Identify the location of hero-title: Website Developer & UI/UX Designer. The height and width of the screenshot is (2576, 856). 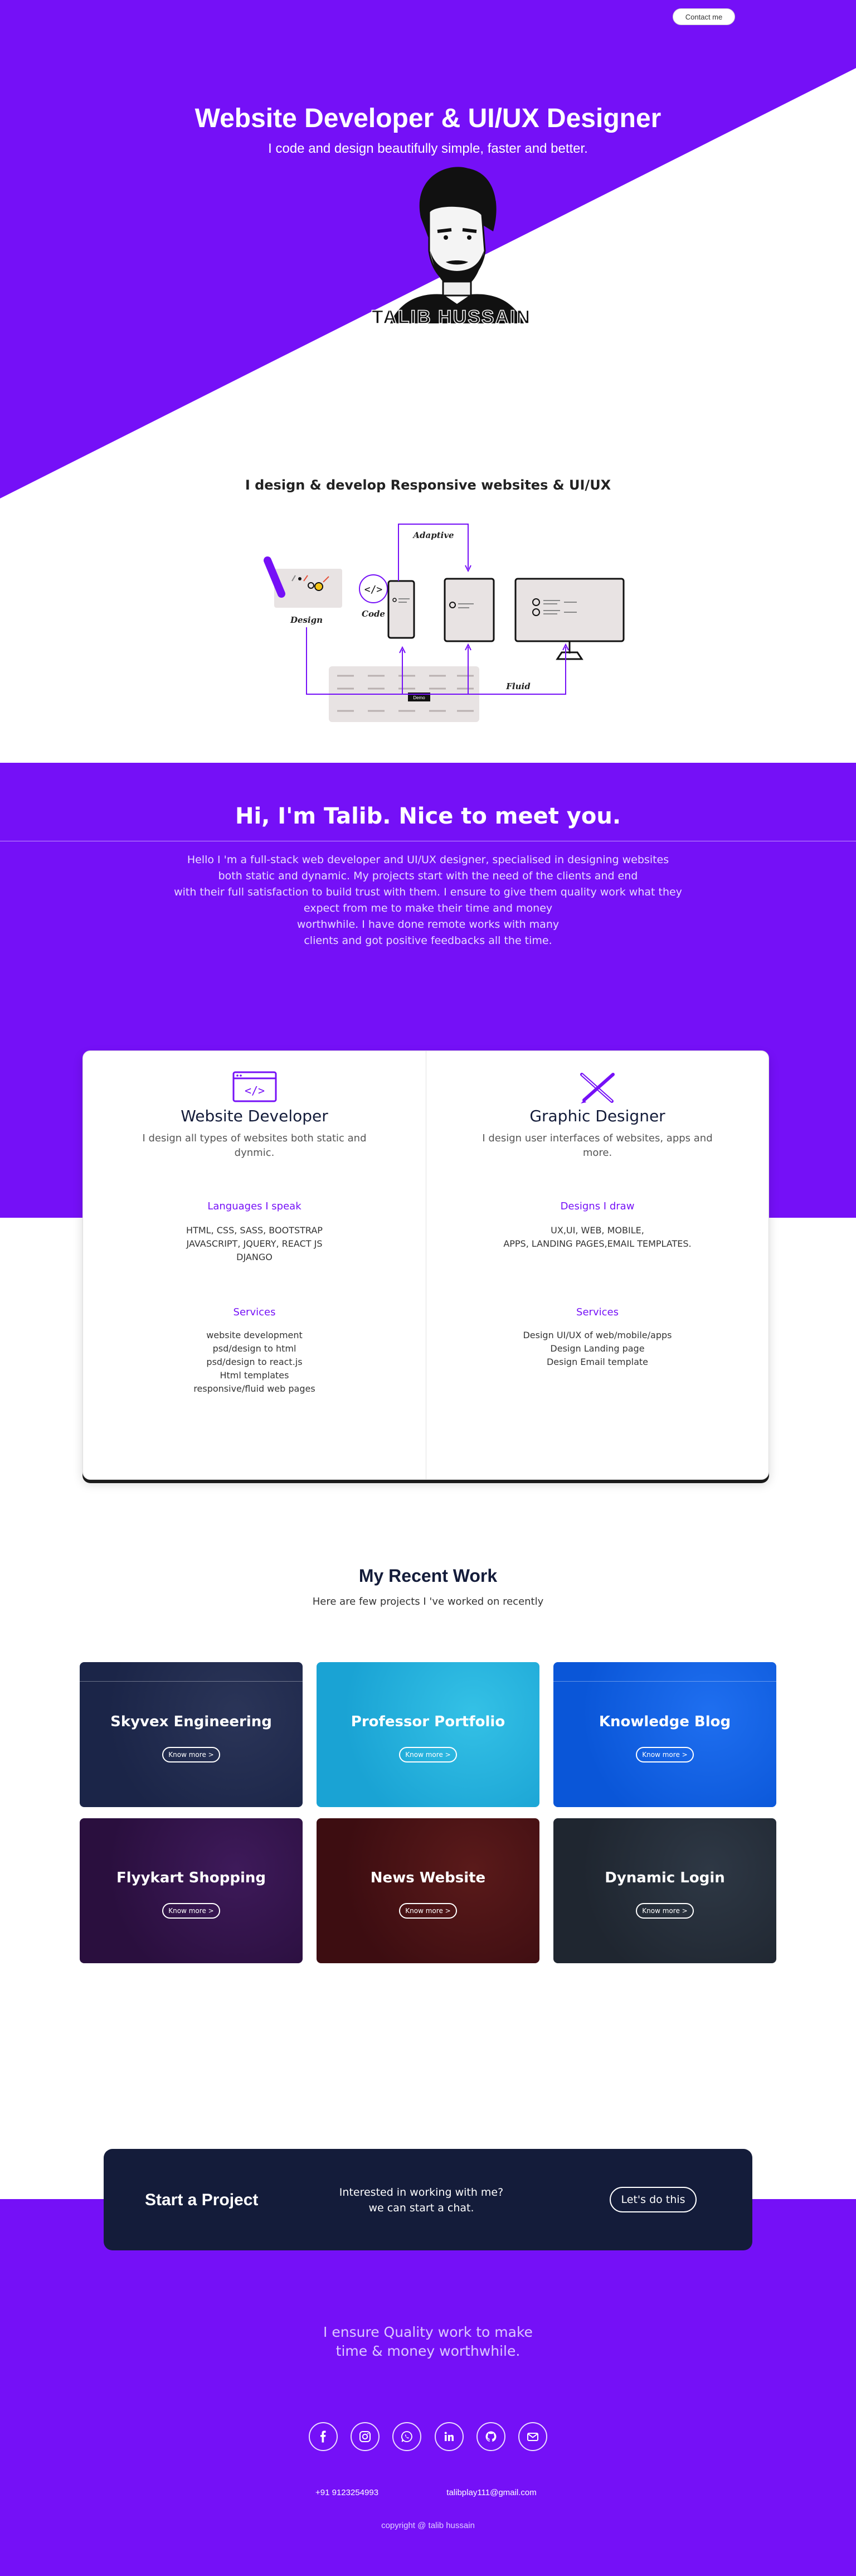
(428, 118).